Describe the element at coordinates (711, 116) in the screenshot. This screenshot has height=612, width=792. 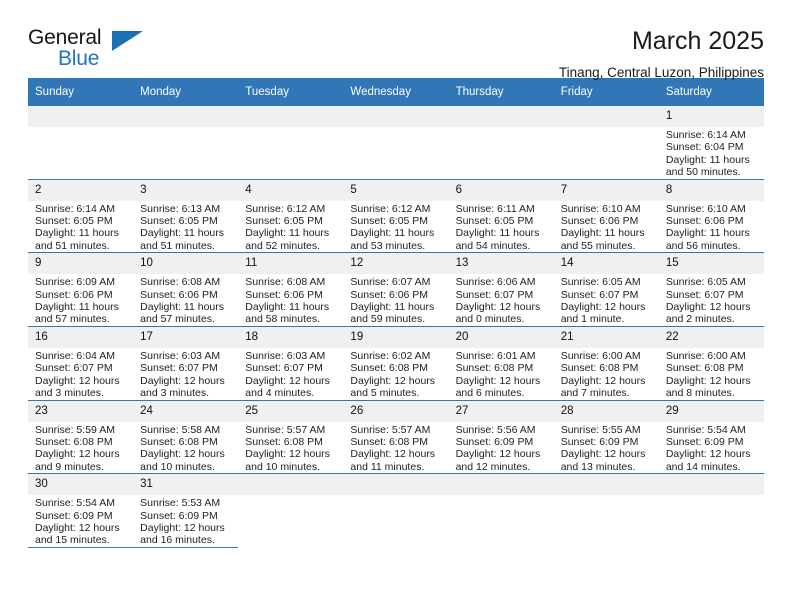
I see `day-number: 1` at that location.